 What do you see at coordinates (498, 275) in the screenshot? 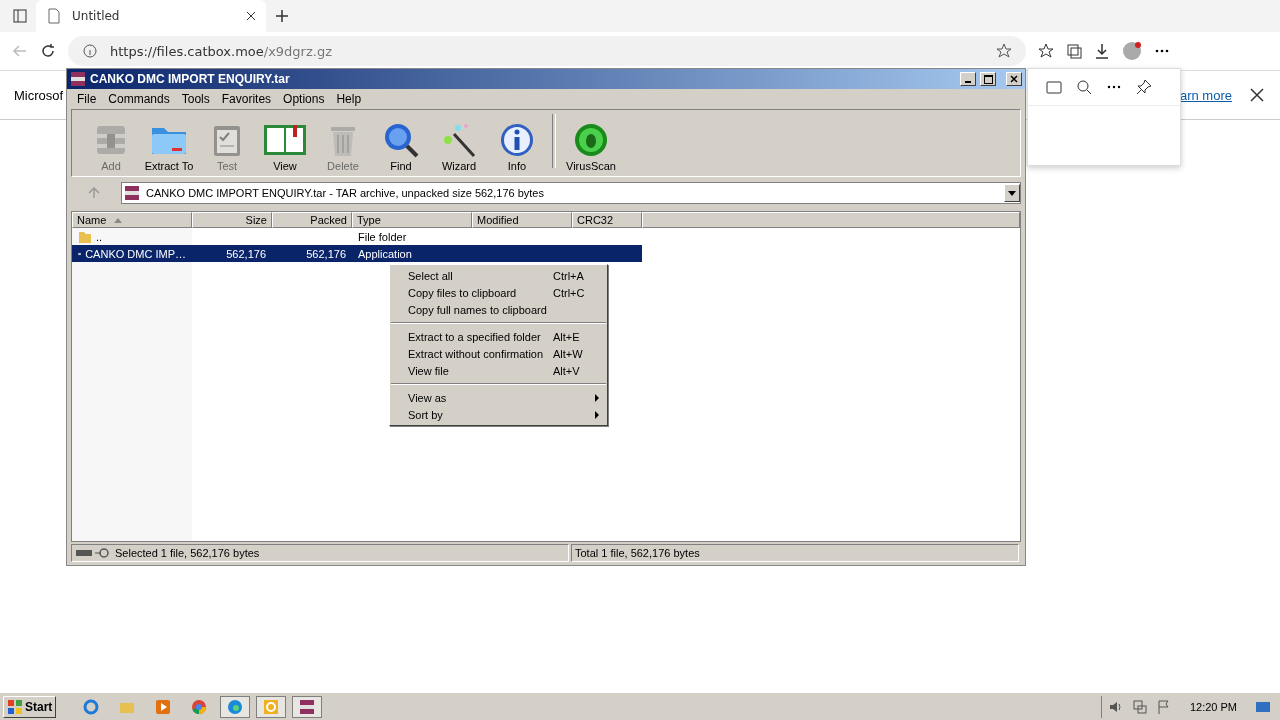
I see `menu-item: Select all Ctrl+A` at bounding box center [498, 275].